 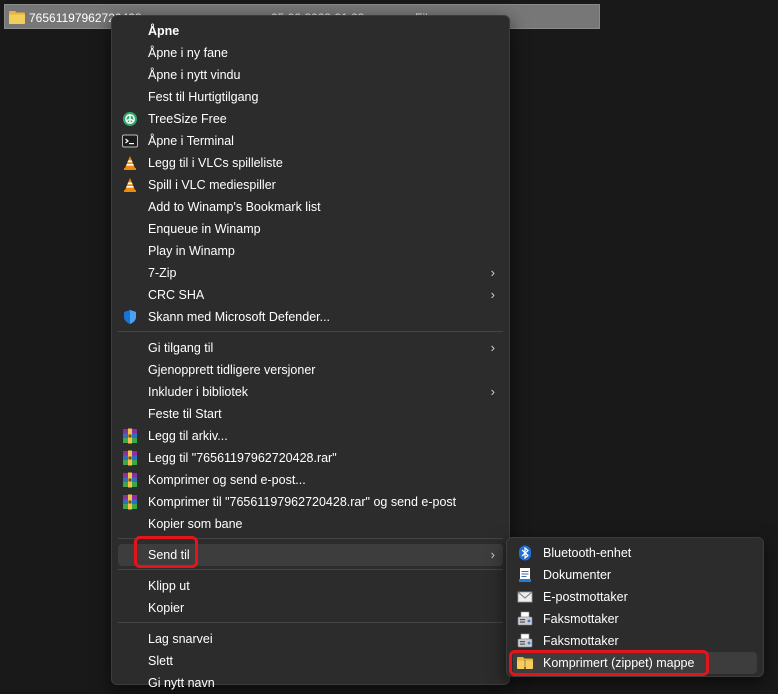 What do you see at coordinates (310, 608) in the screenshot?
I see `menu-item-kopier: Kopier` at bounding box center [310, 608].